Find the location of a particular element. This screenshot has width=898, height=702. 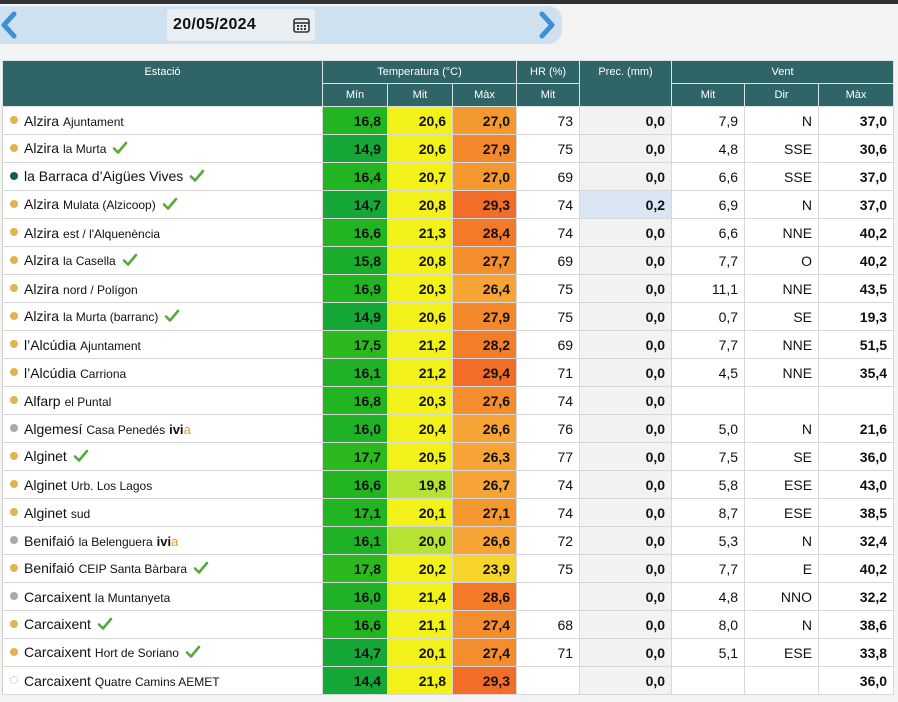

station-cell: Alfarp el Puntal is located at coordinates (162, 400).